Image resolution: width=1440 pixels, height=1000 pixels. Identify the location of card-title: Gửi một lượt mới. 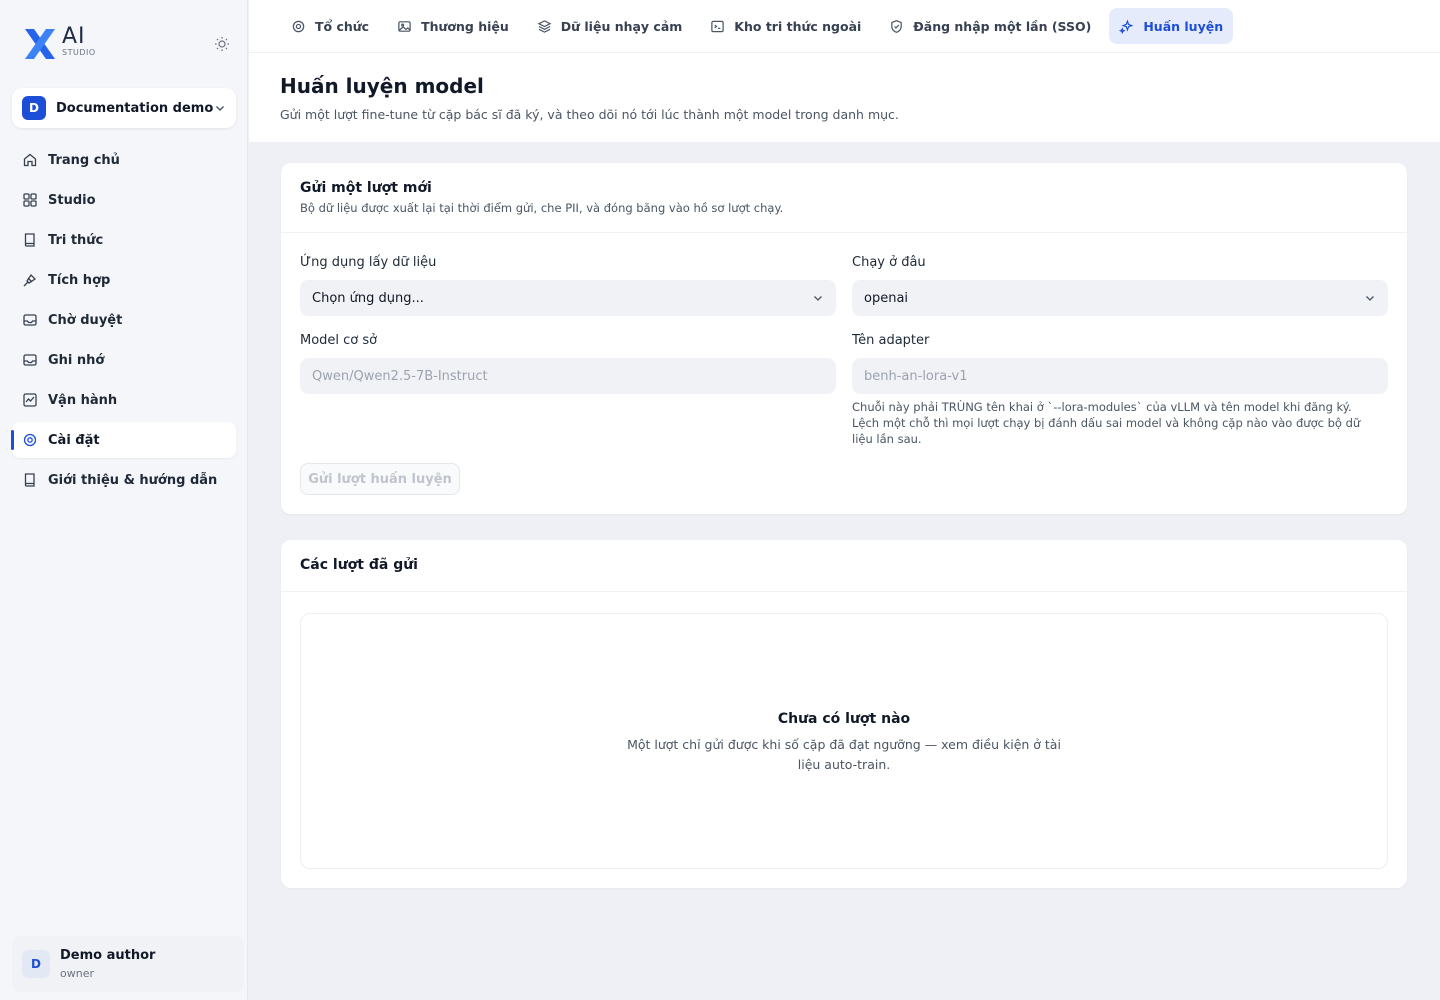
(366, 188).